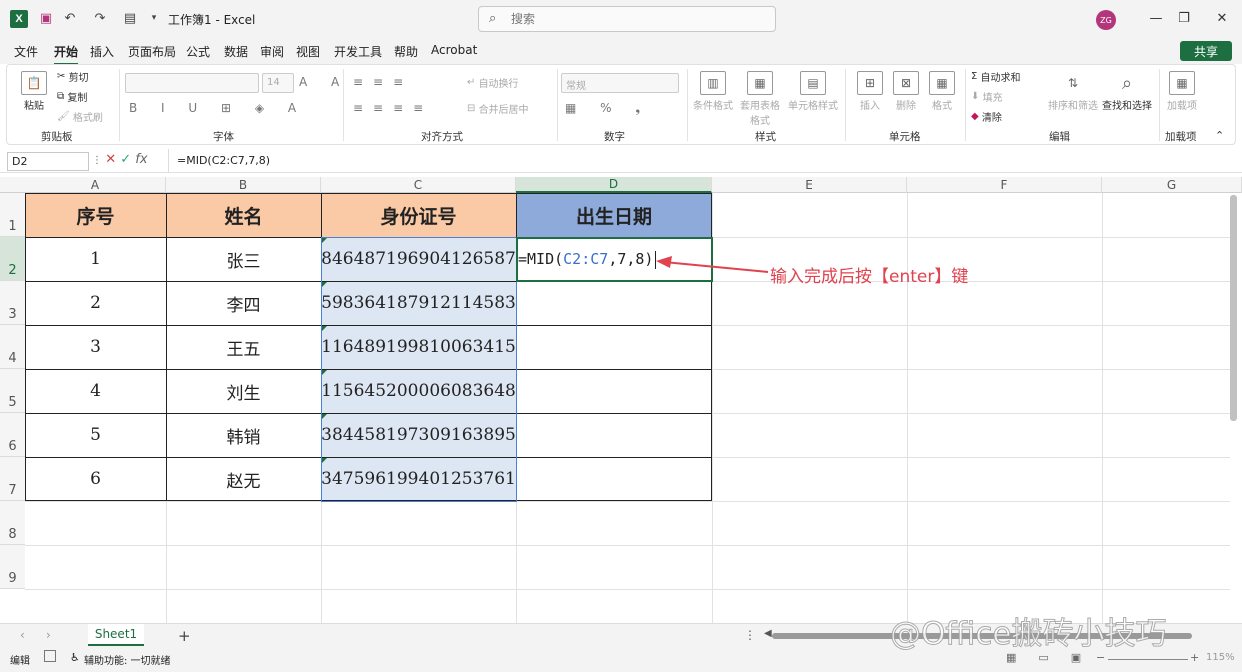 This screenshot has width=1242, height=672. What do you see at coordinates (22, 635) in the screenshot?
I see `prev-sheet-icon: ‹` at bounding box center [22, 635].